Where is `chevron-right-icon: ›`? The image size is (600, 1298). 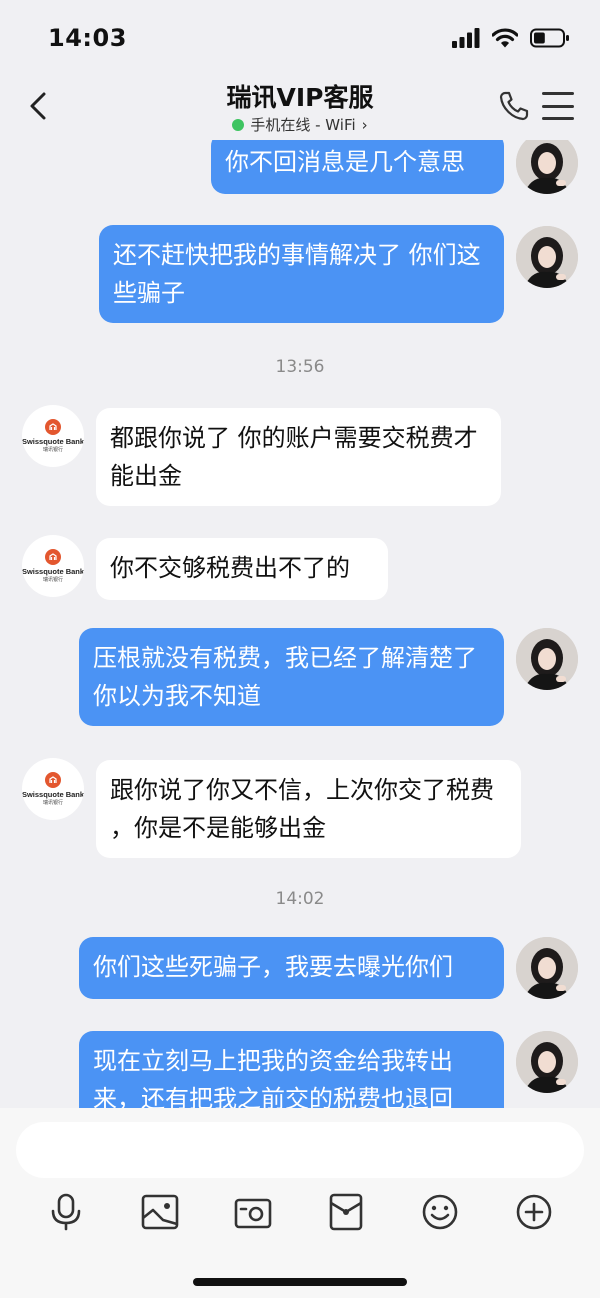 chevron-right-icon: › is located at coordinates (364, 124).